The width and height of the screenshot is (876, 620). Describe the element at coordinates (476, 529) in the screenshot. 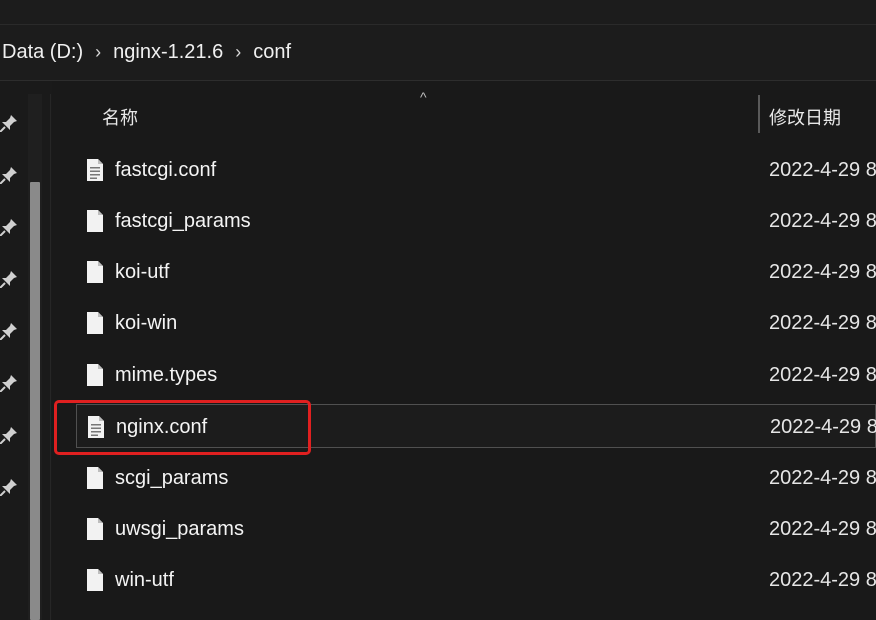

I see `file-row: uwsgi_params 2022-4-29 8` at that location.